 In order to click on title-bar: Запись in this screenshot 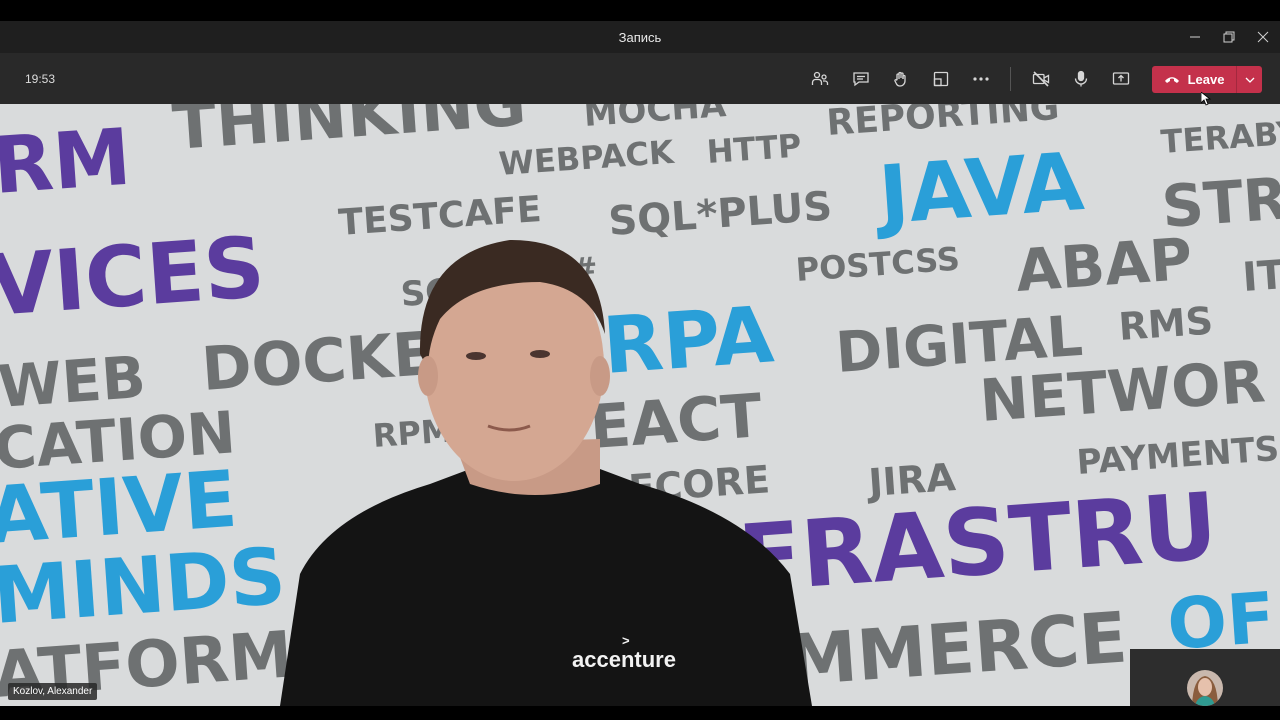, I will do `click(640, 37)`.